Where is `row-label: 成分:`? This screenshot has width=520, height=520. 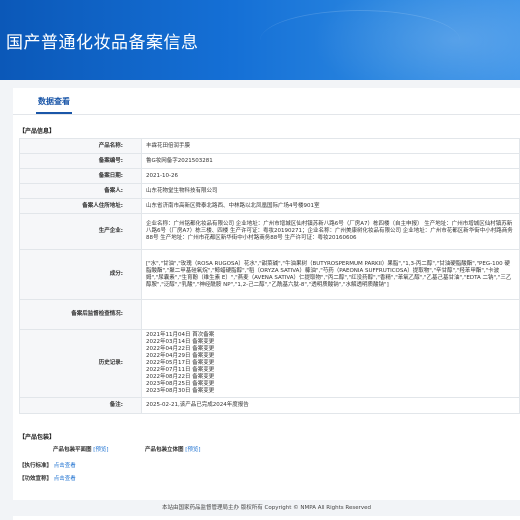 row-label: 成分: is located at coordinates (80, 274).